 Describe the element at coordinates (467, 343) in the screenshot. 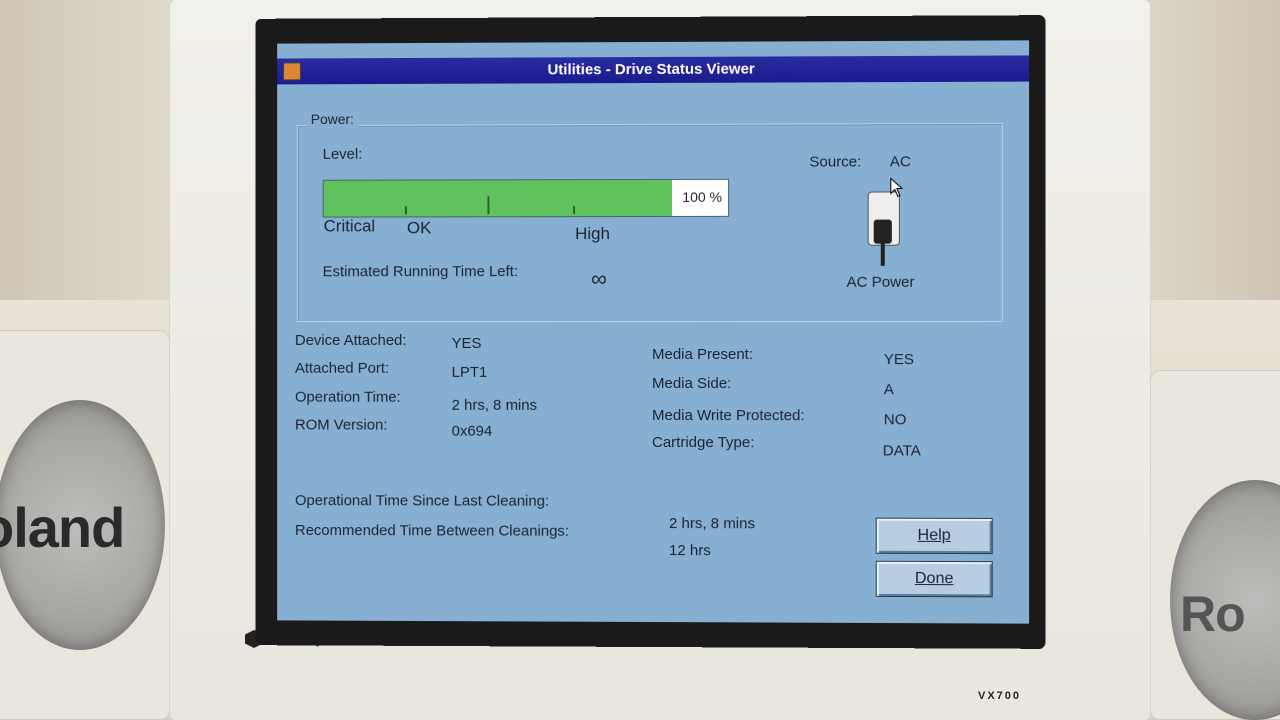

I see `device-attached-value: YES` at that location.